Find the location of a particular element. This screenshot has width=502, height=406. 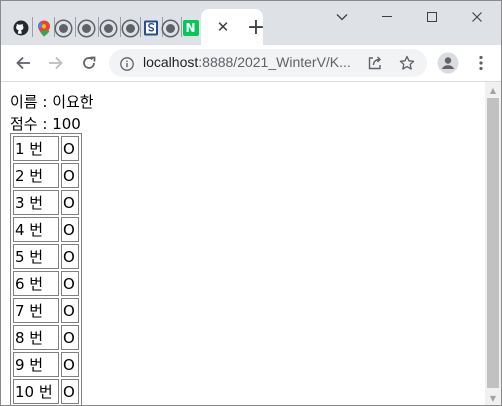

question-number: 9 번 is located at coordinates (36, 364).